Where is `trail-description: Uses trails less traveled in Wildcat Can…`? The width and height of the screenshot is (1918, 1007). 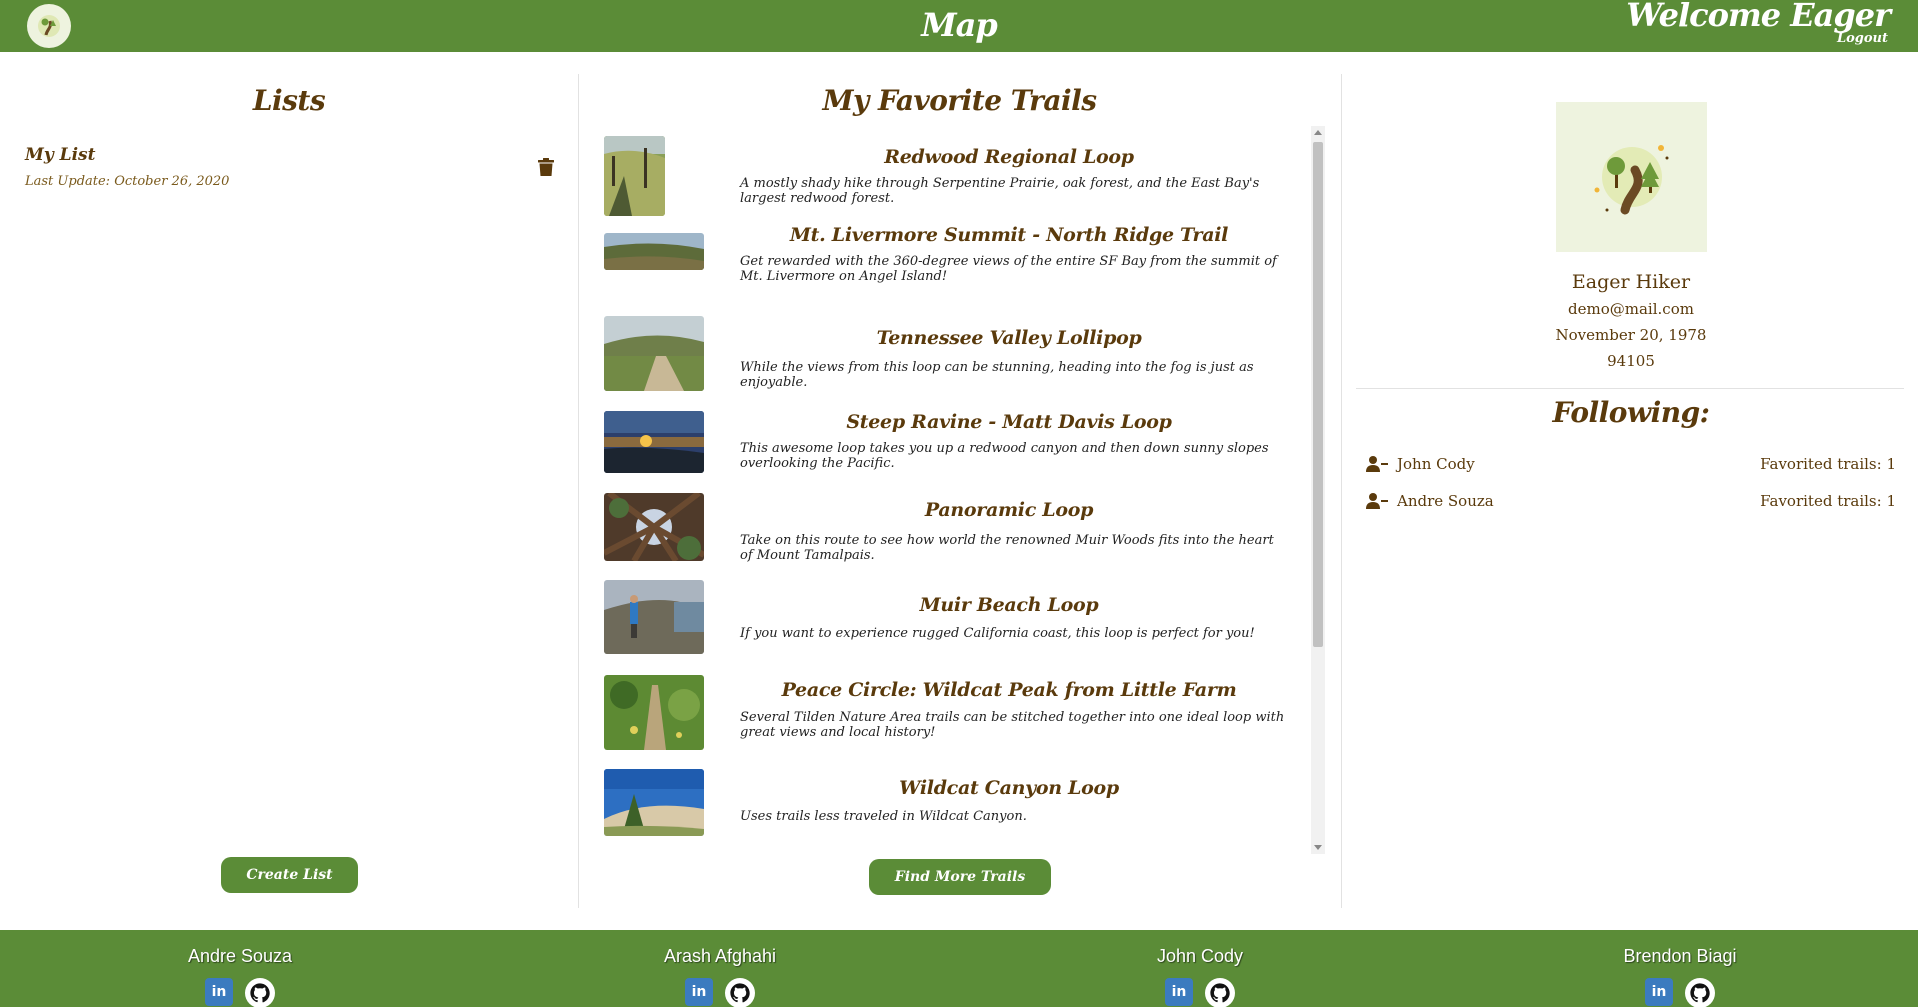
trail-description: Uses trails less traveled in Wildcat Can… is located at coordinates (883, 816).